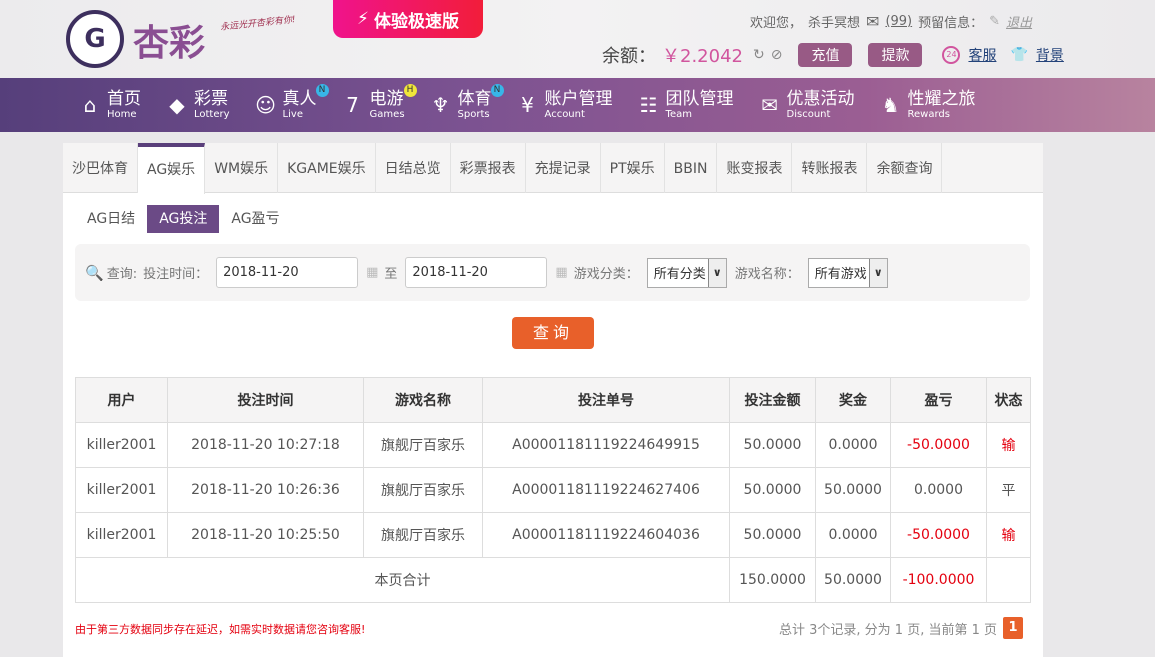 The height and width of the screenshot is (657, 1155). Describe the element at coordinates (633, 168) in the screenshot. I see `tab-7: PT娱乐` at that location.